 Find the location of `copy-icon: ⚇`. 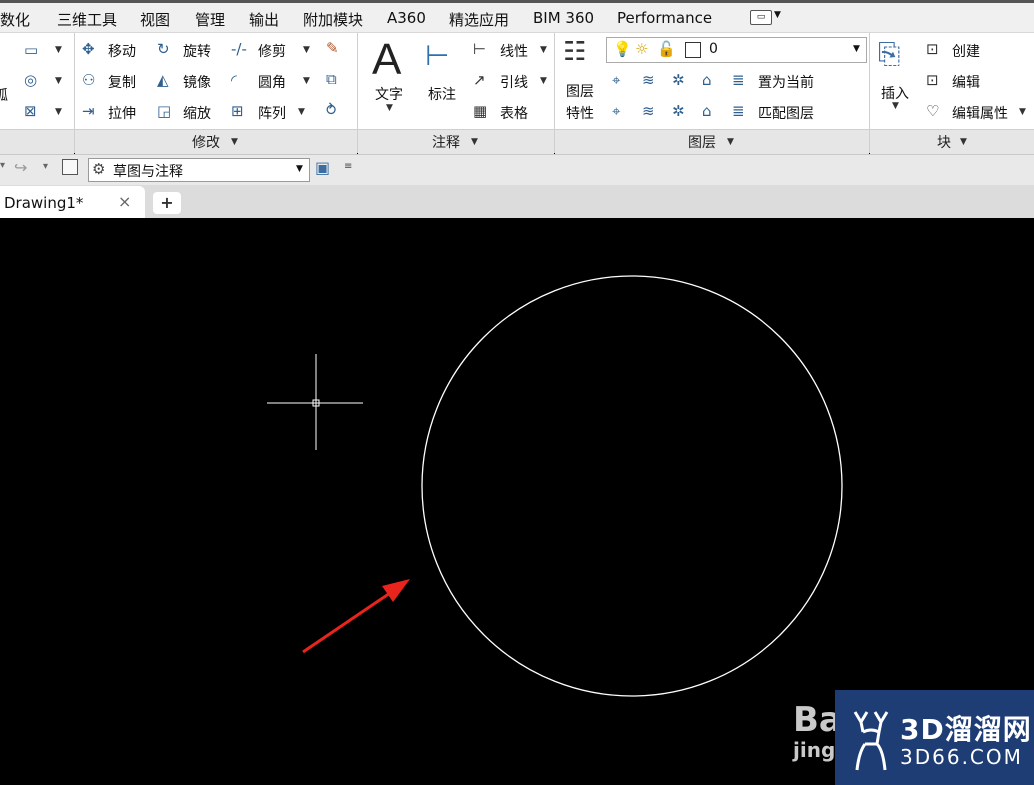

copy-icon: ⚇ is located at coordinates (88, 80).